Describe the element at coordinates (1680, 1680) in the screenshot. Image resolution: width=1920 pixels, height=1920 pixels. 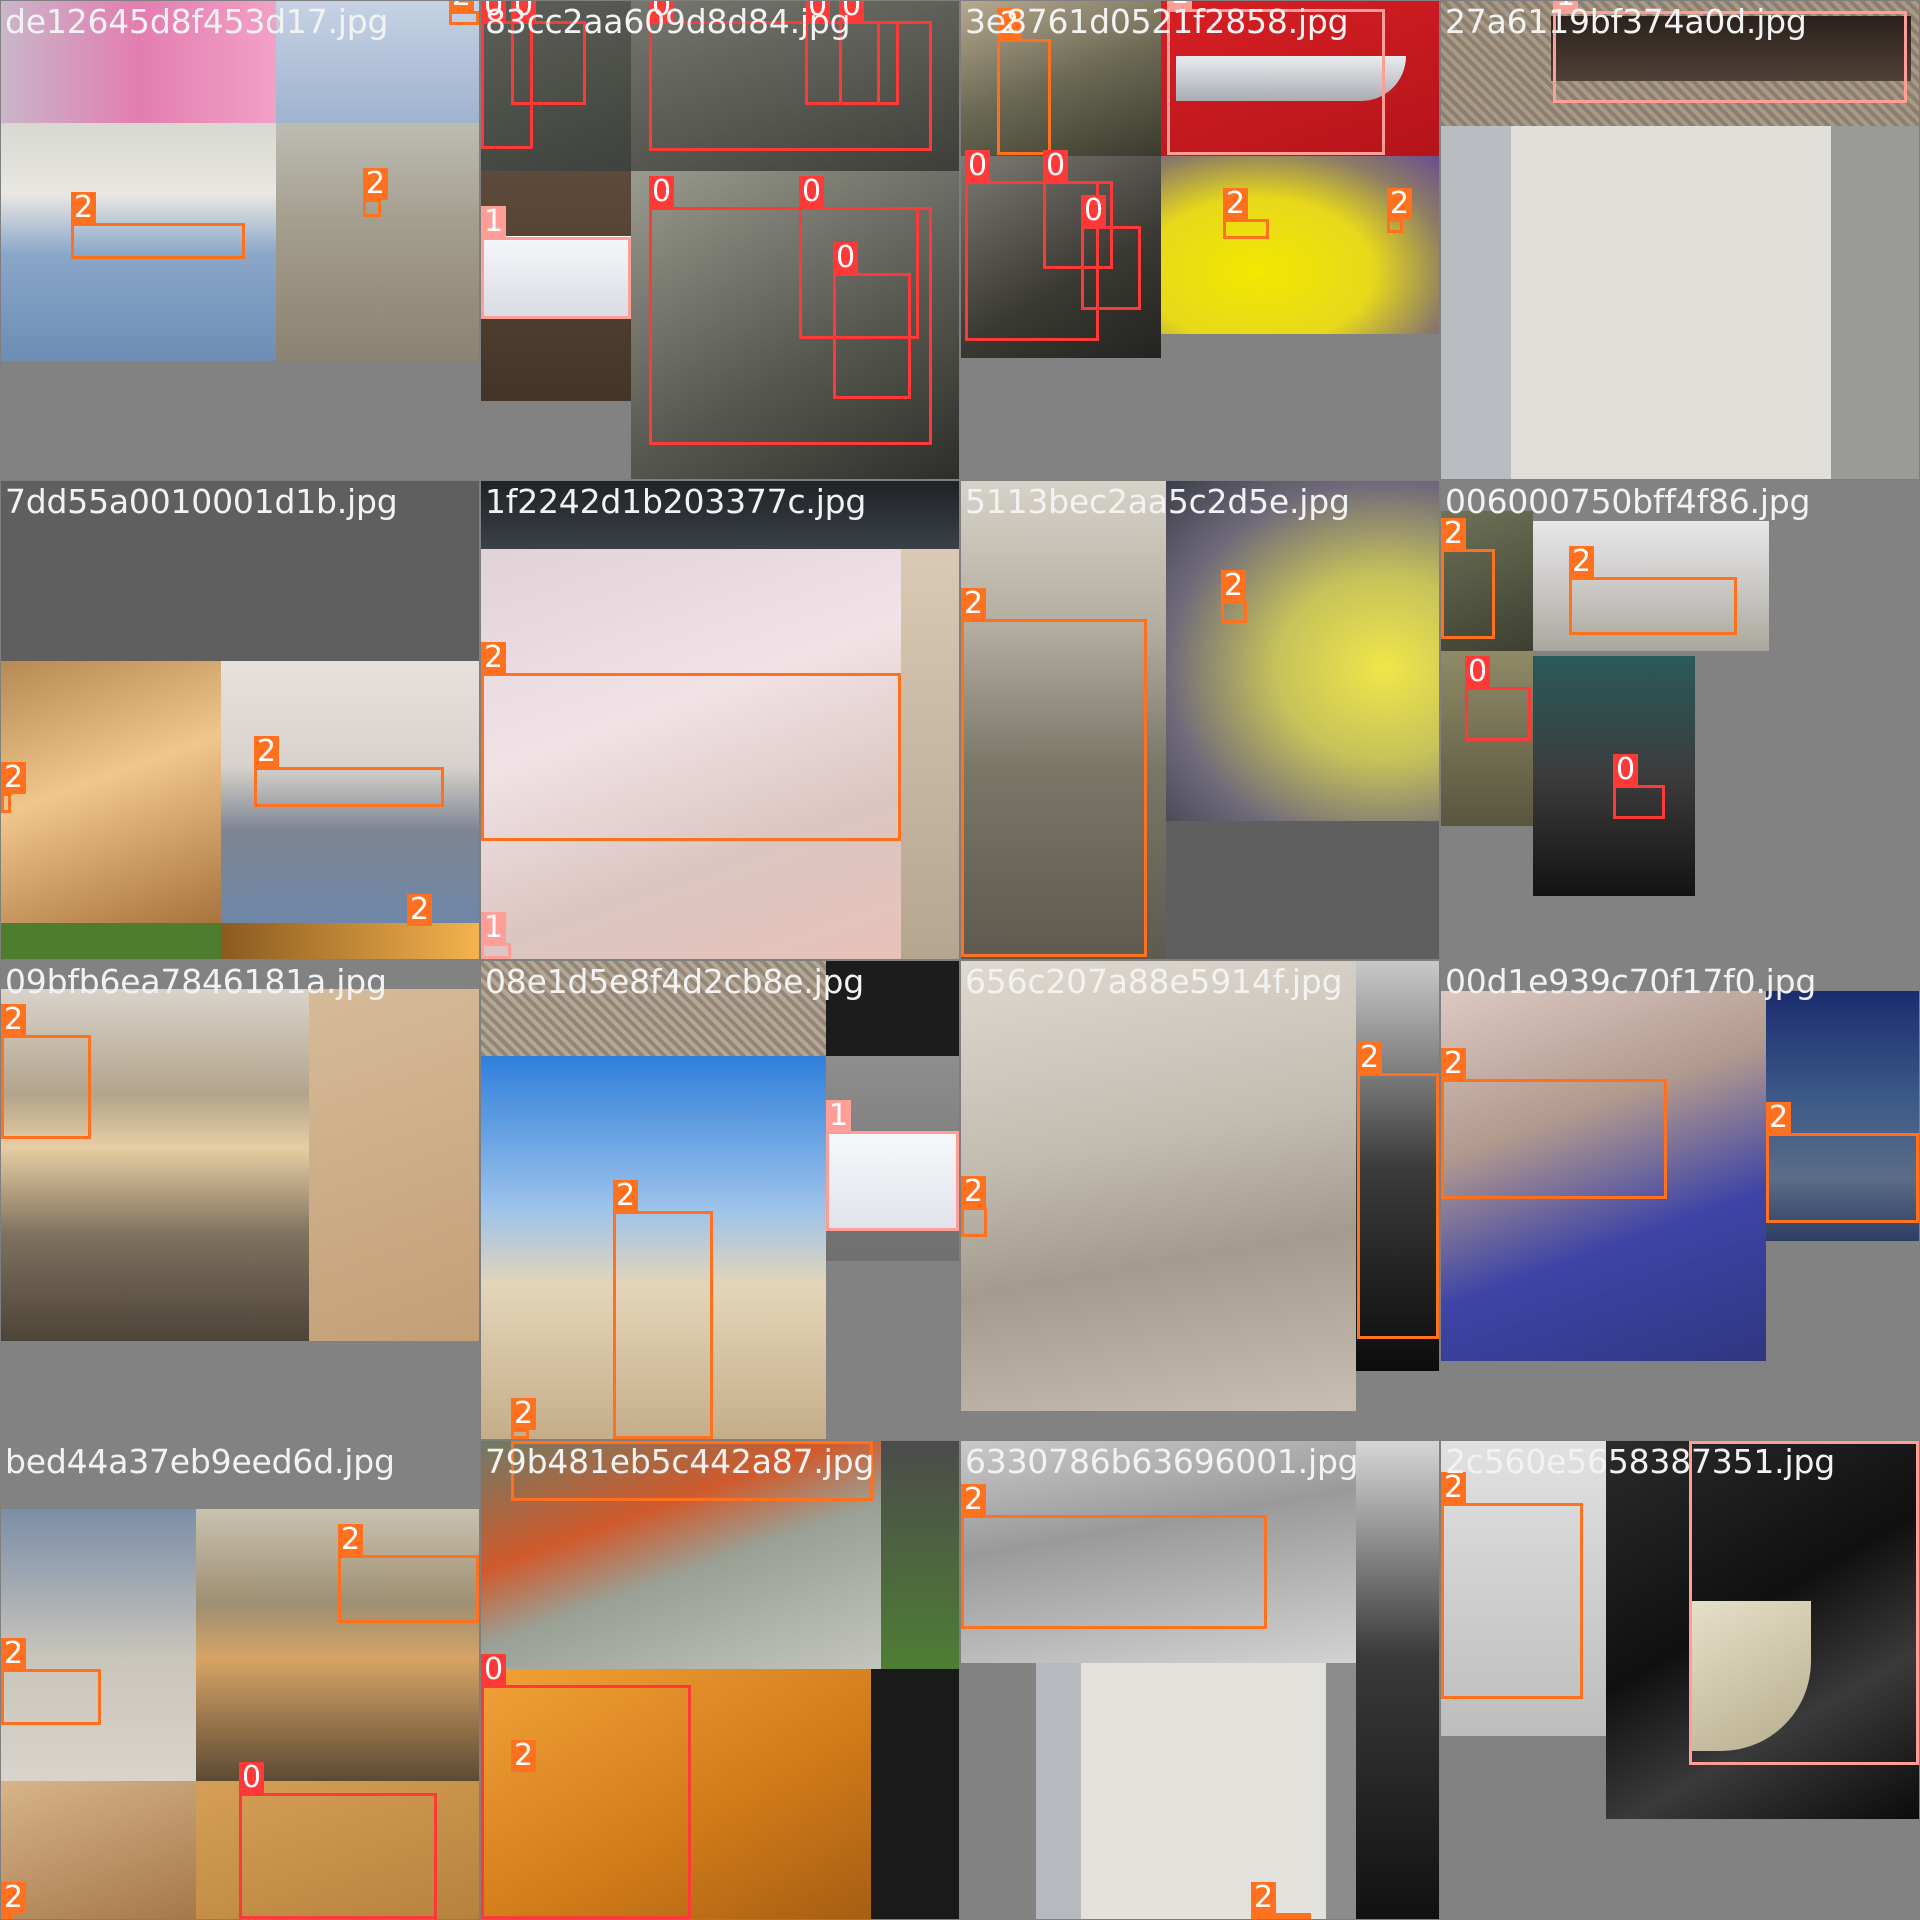
I see `mosaic-tile: 2c560e5658387351.jpg 2 1` at that location.